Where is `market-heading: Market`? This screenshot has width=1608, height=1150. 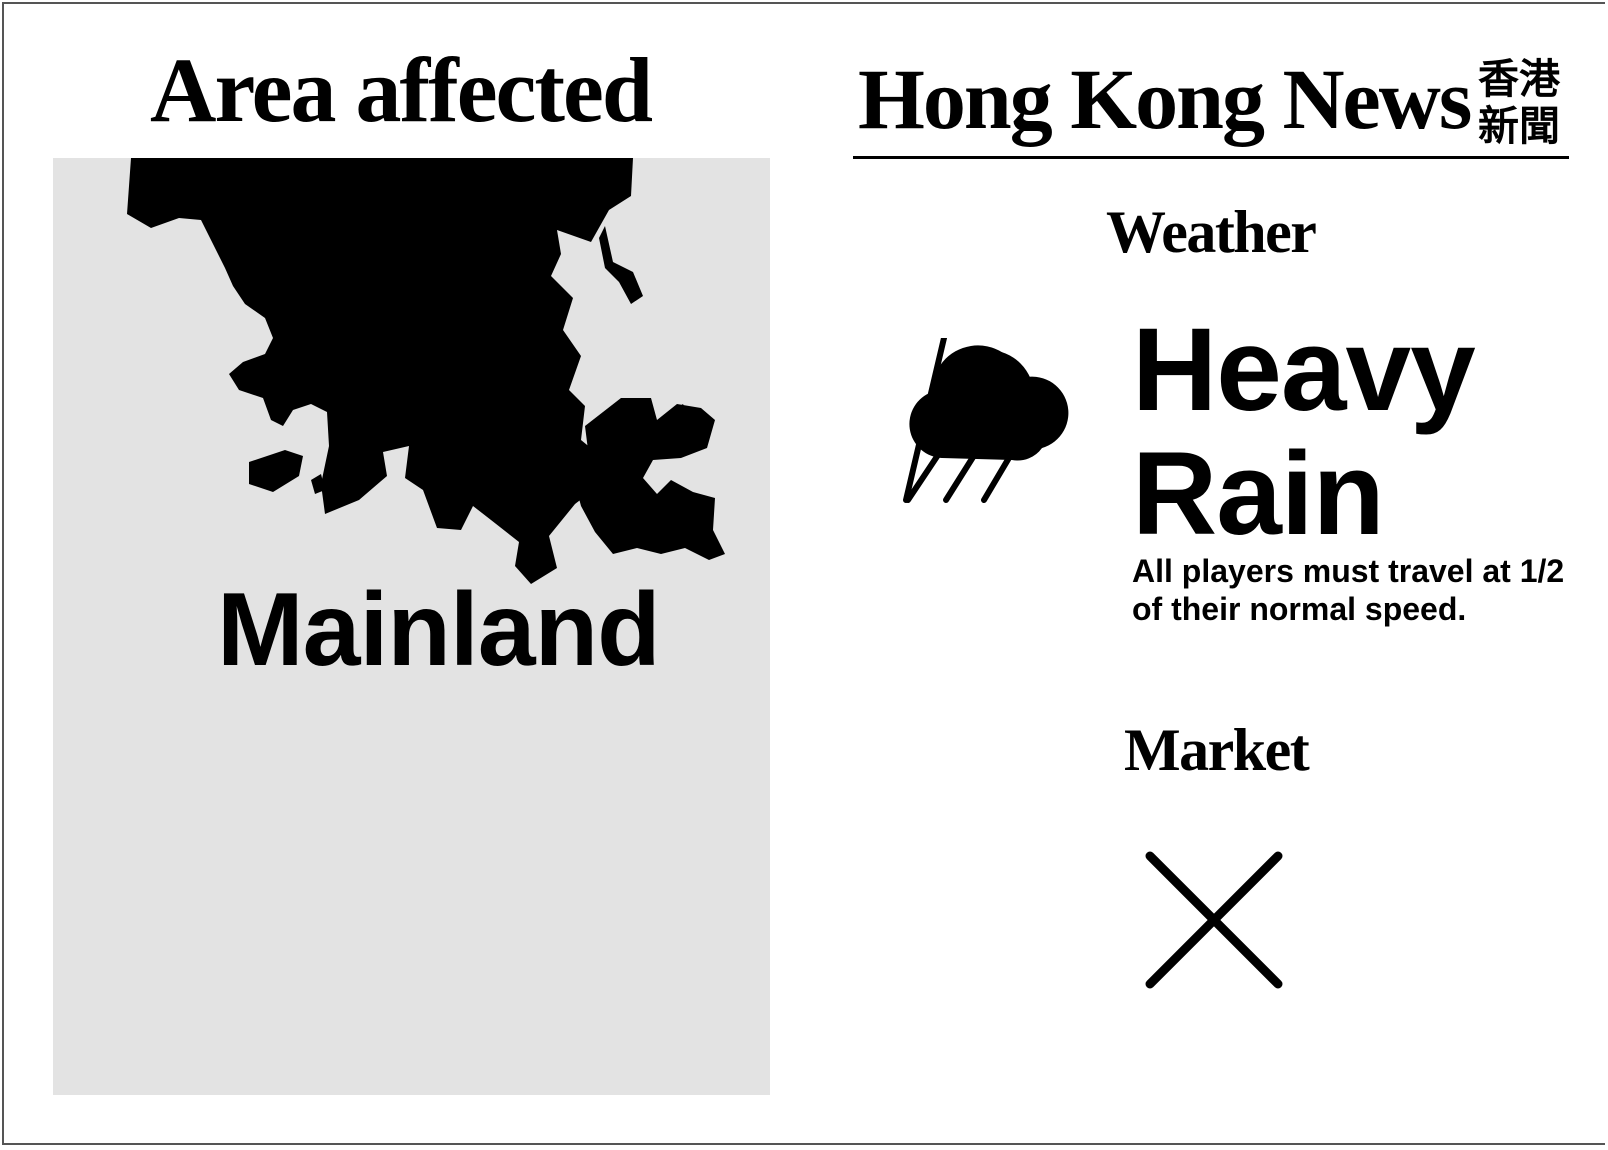 market-heading: Market is located at coordinates (1217, 750).